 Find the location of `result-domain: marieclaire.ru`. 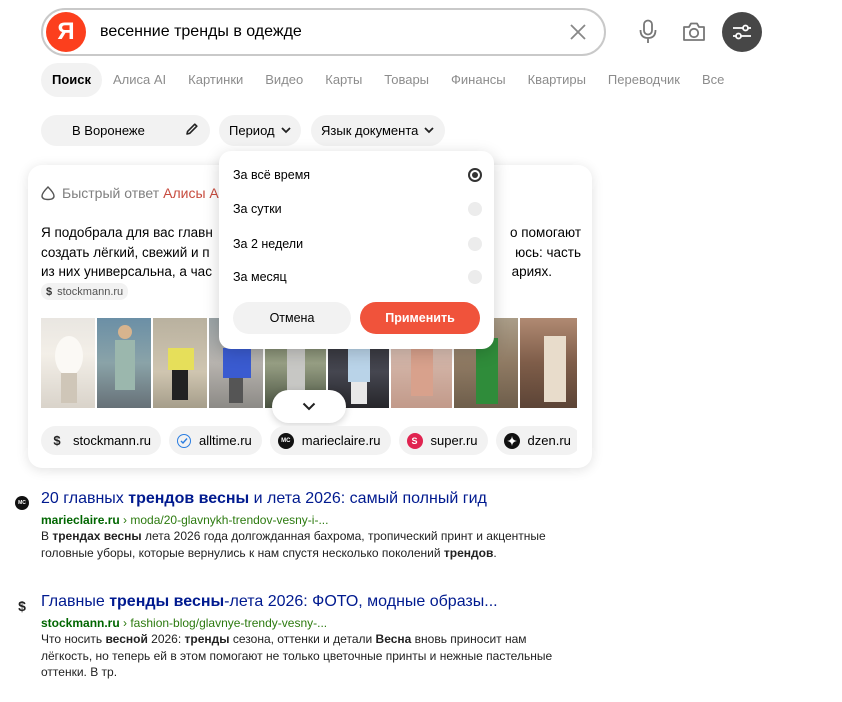

result-domain: marieclaire.ru is located at coordinates (80, 520).